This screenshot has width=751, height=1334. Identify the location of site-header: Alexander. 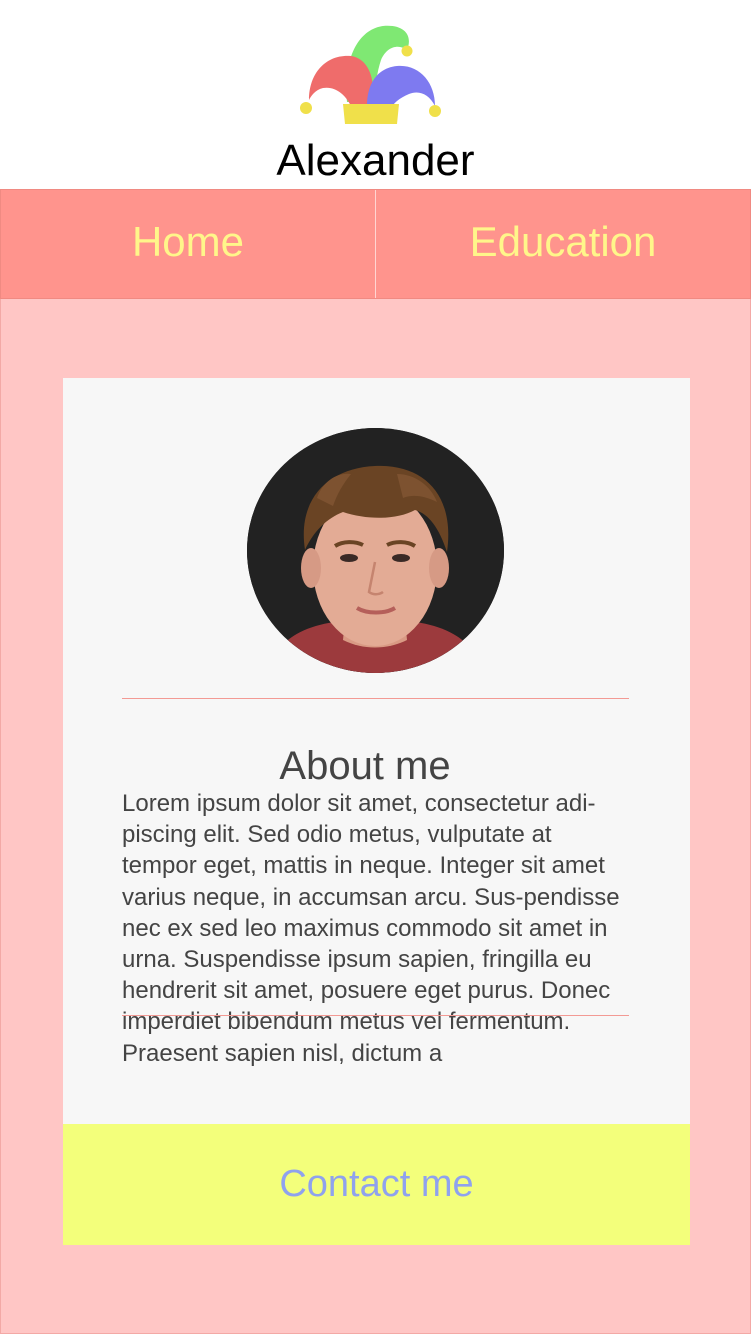
(375, 94).